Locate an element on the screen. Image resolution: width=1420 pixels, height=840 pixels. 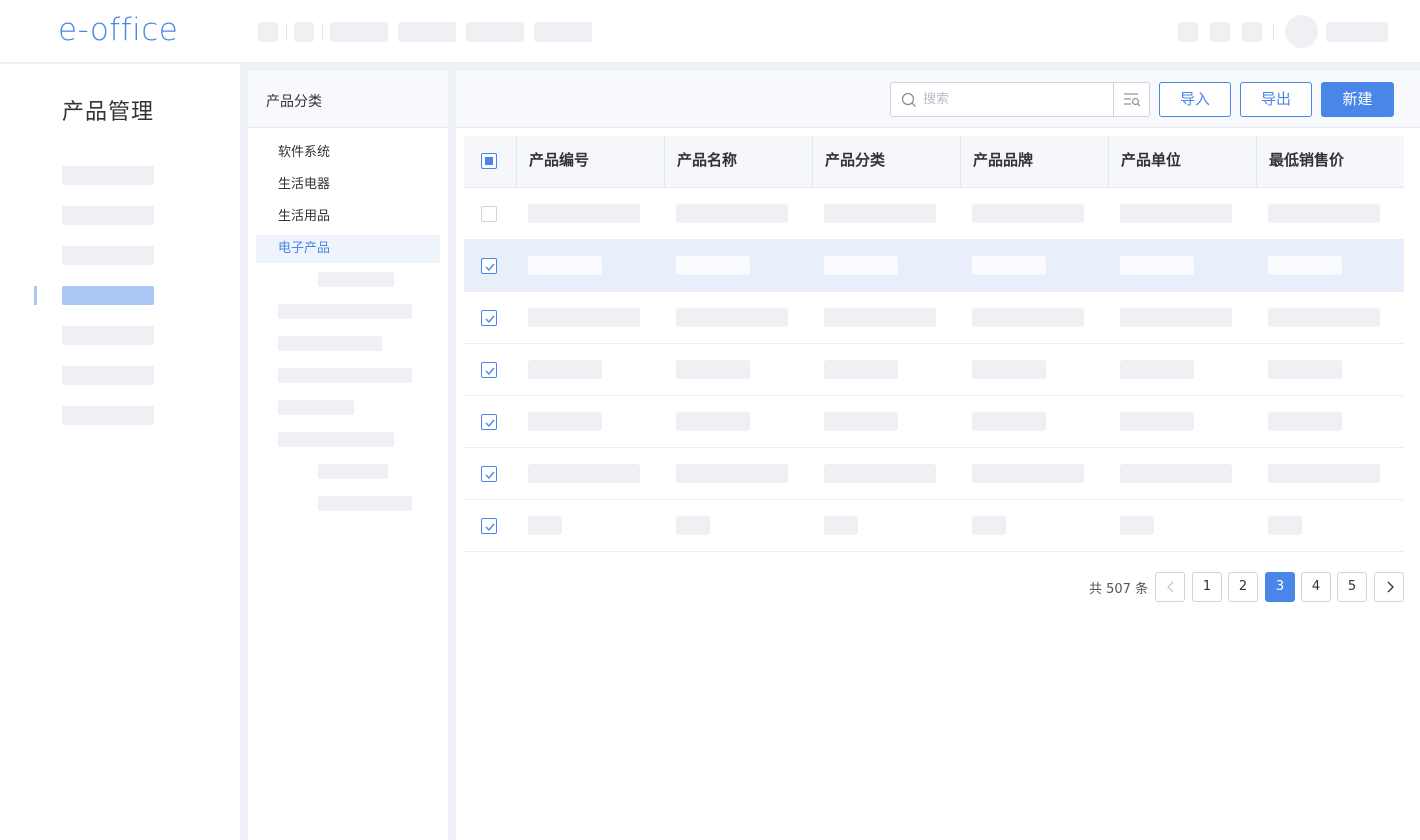
column-header-min-price: 最低销售价 is located at coordinates (1330, 162).